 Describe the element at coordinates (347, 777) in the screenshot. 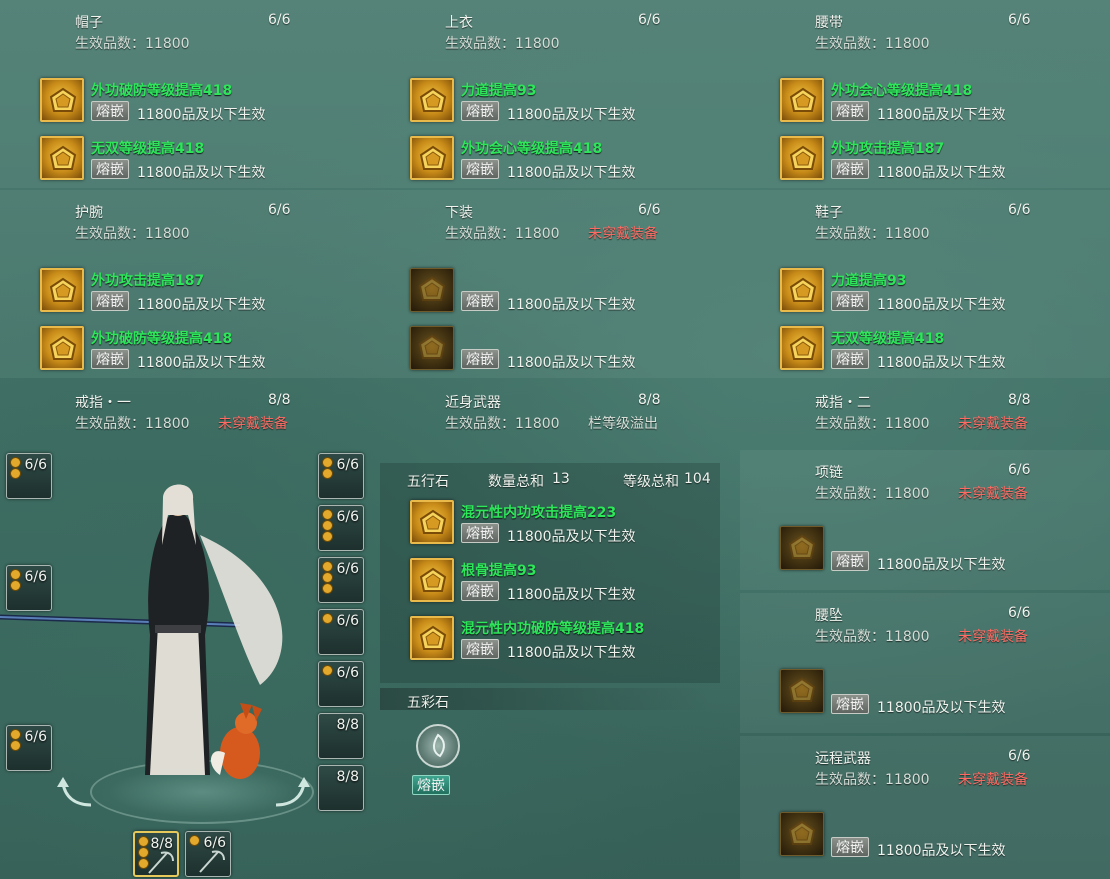

I see `slot-count: 8/8` at that location.